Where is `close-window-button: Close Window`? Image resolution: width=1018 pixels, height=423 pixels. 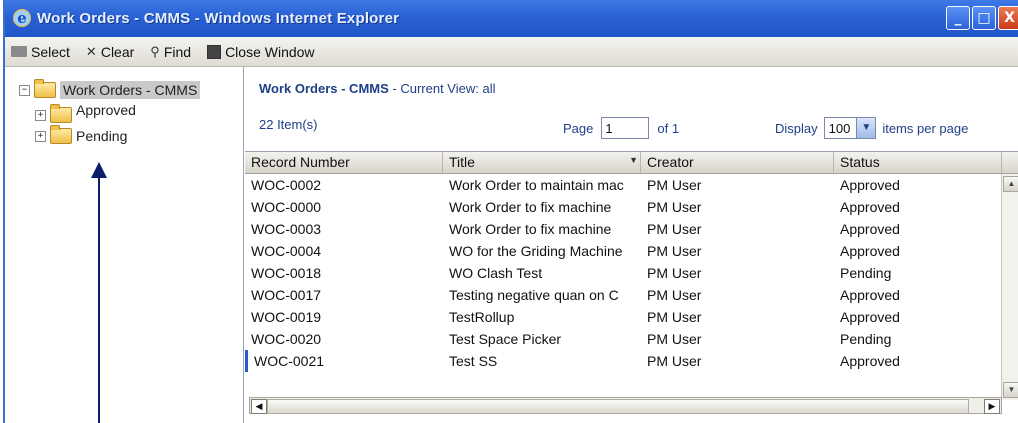
close-window-button: Close Window is located at coordinates (261, 51).